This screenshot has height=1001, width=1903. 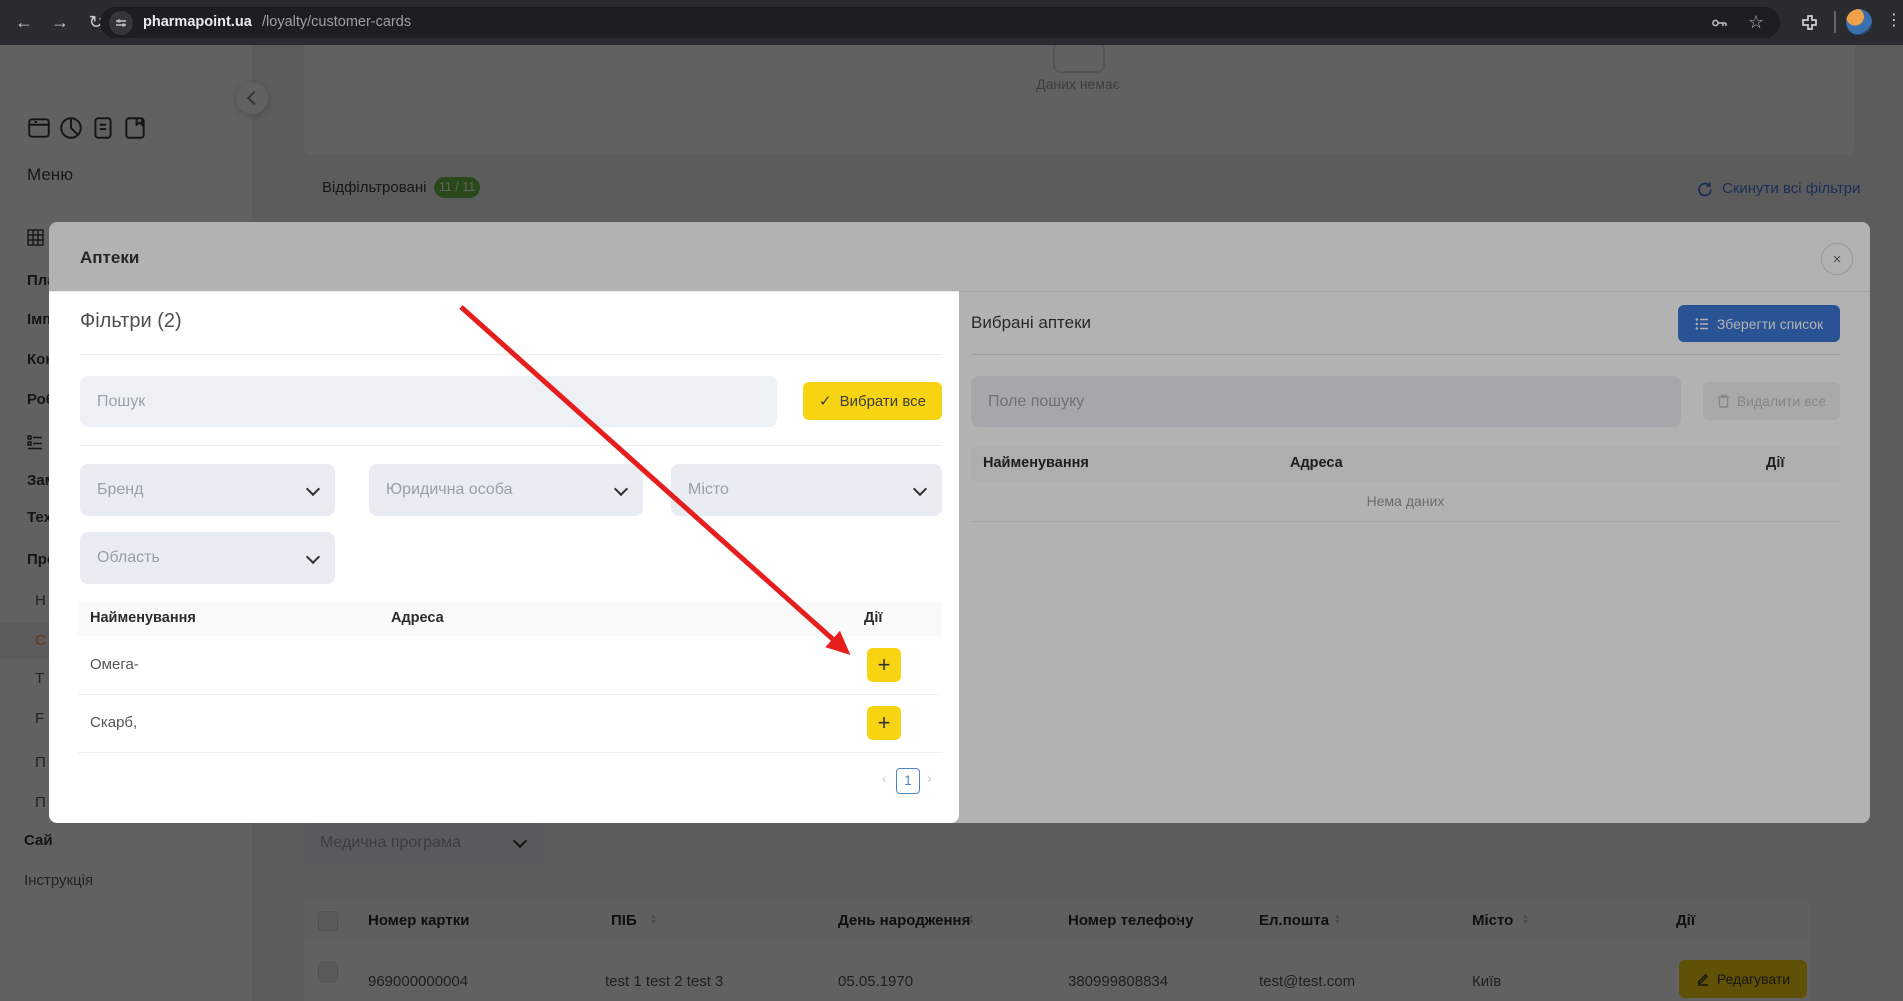 I want to click on city-label: Місто, so click(x=708, y=489).